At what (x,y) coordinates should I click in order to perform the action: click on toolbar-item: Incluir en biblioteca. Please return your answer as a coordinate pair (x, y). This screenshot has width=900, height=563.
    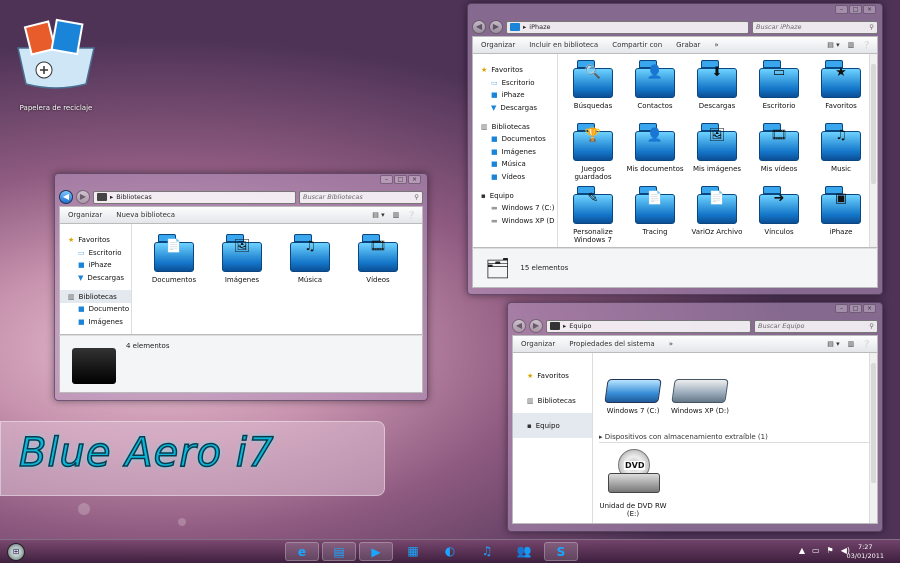
    Looking at the image, I should click on (563, 45).